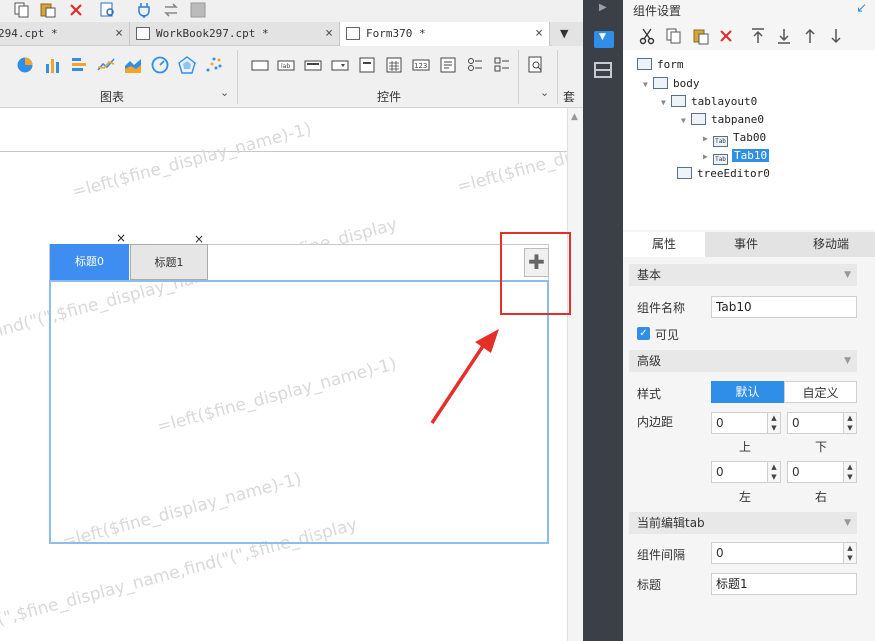  I want to click on pie-chart-icon, so click(25, 65).